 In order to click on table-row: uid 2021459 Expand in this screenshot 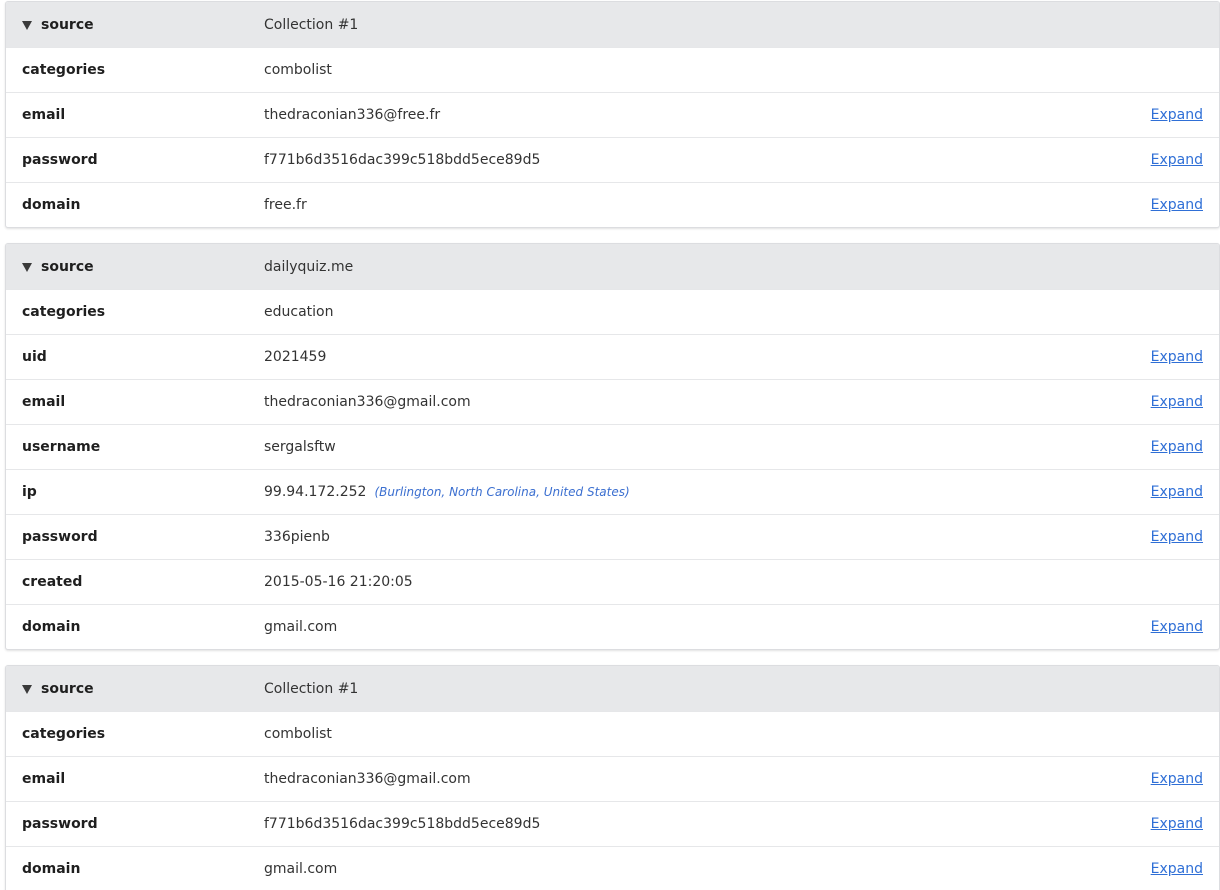, I will do `click(612, 356)`.